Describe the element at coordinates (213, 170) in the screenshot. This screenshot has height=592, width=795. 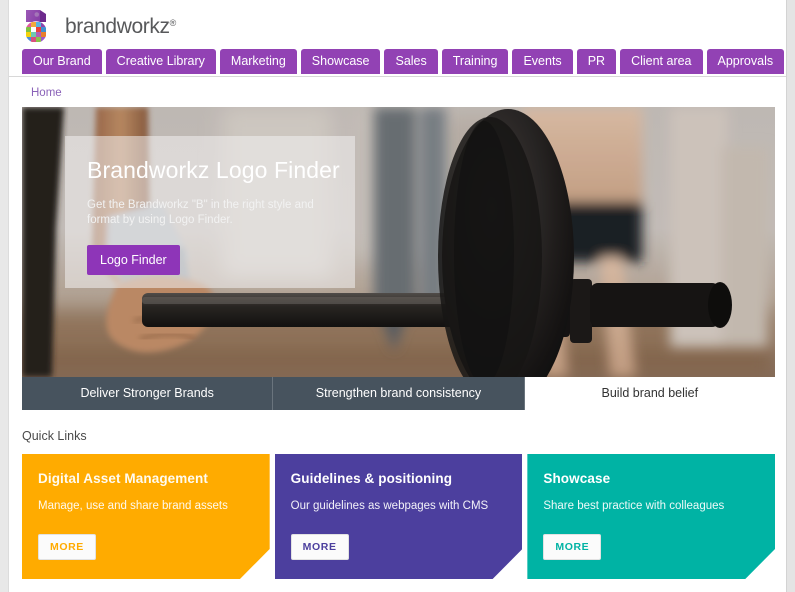
I see `hero-title: Brandworkz Logo Finder` at that location.